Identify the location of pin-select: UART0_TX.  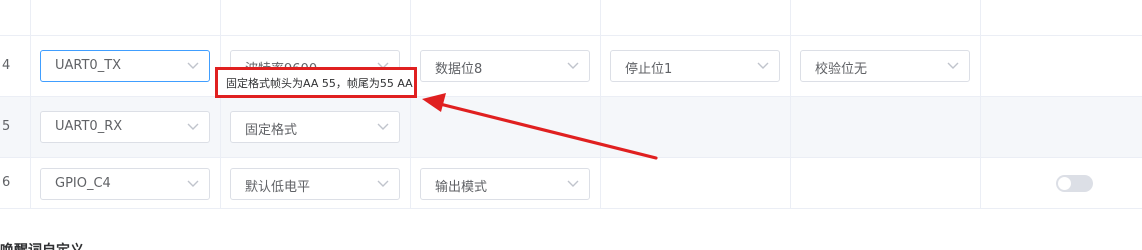
(125, 66).